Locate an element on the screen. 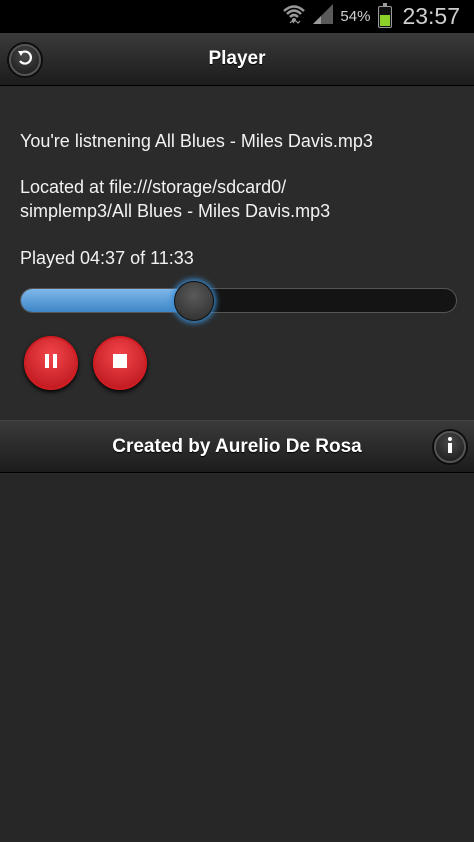  pause-icon is located at coordinates (51, 363).